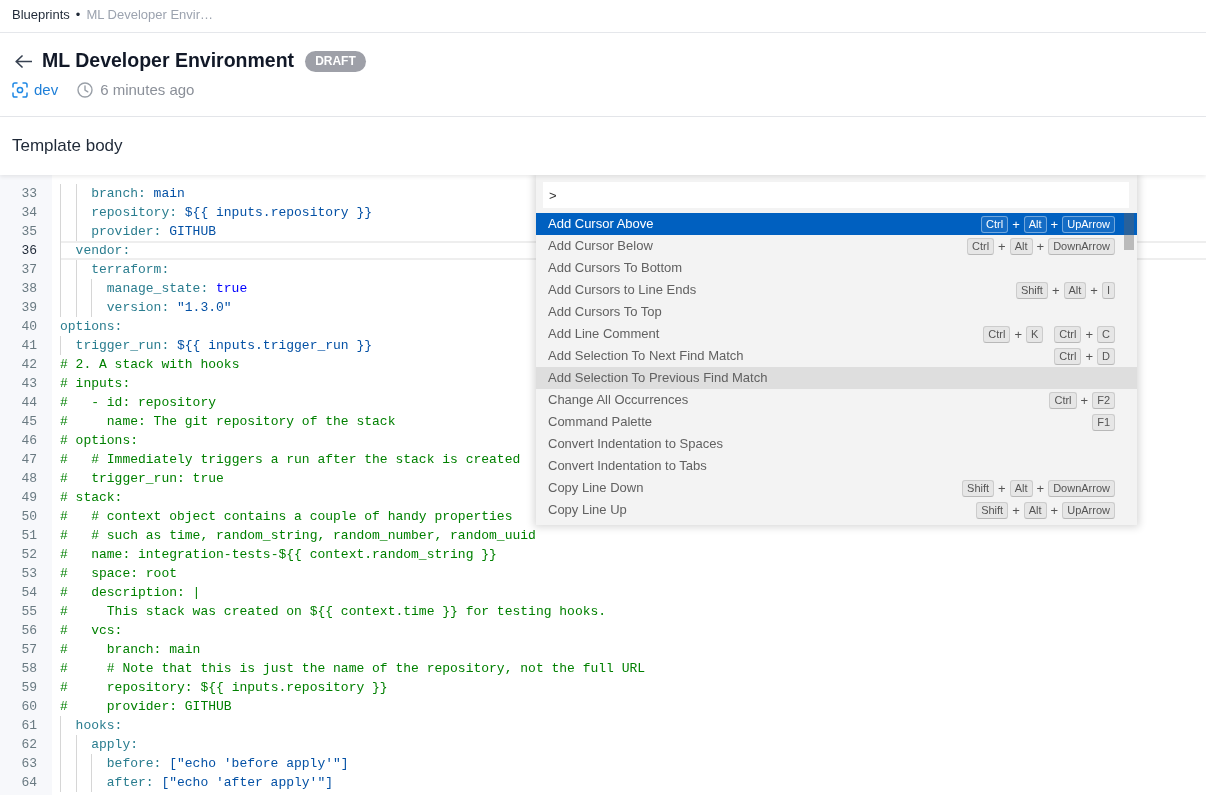  What do you see at coordinates (1081, 488) in the screenshot?
I see `shortcut-key: DownArrow` at bounding box center [1081, 488].